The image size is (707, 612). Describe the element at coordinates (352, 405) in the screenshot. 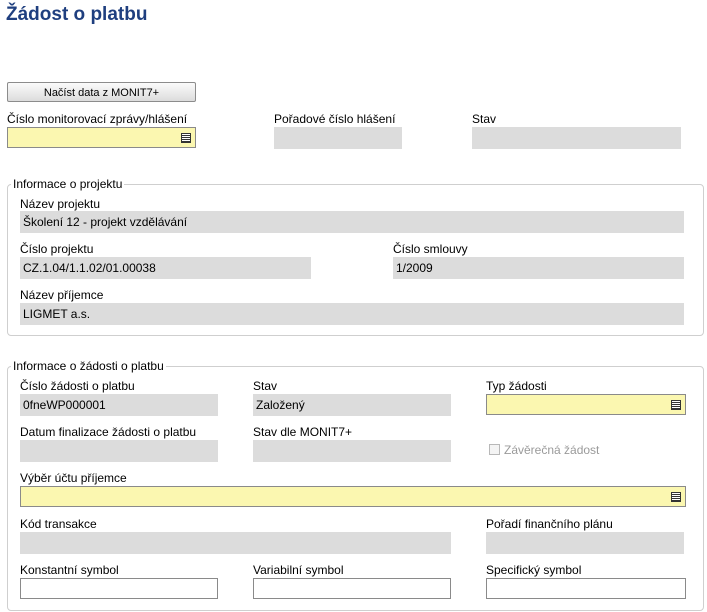

I see `payment-state-field: Založený` at that location.